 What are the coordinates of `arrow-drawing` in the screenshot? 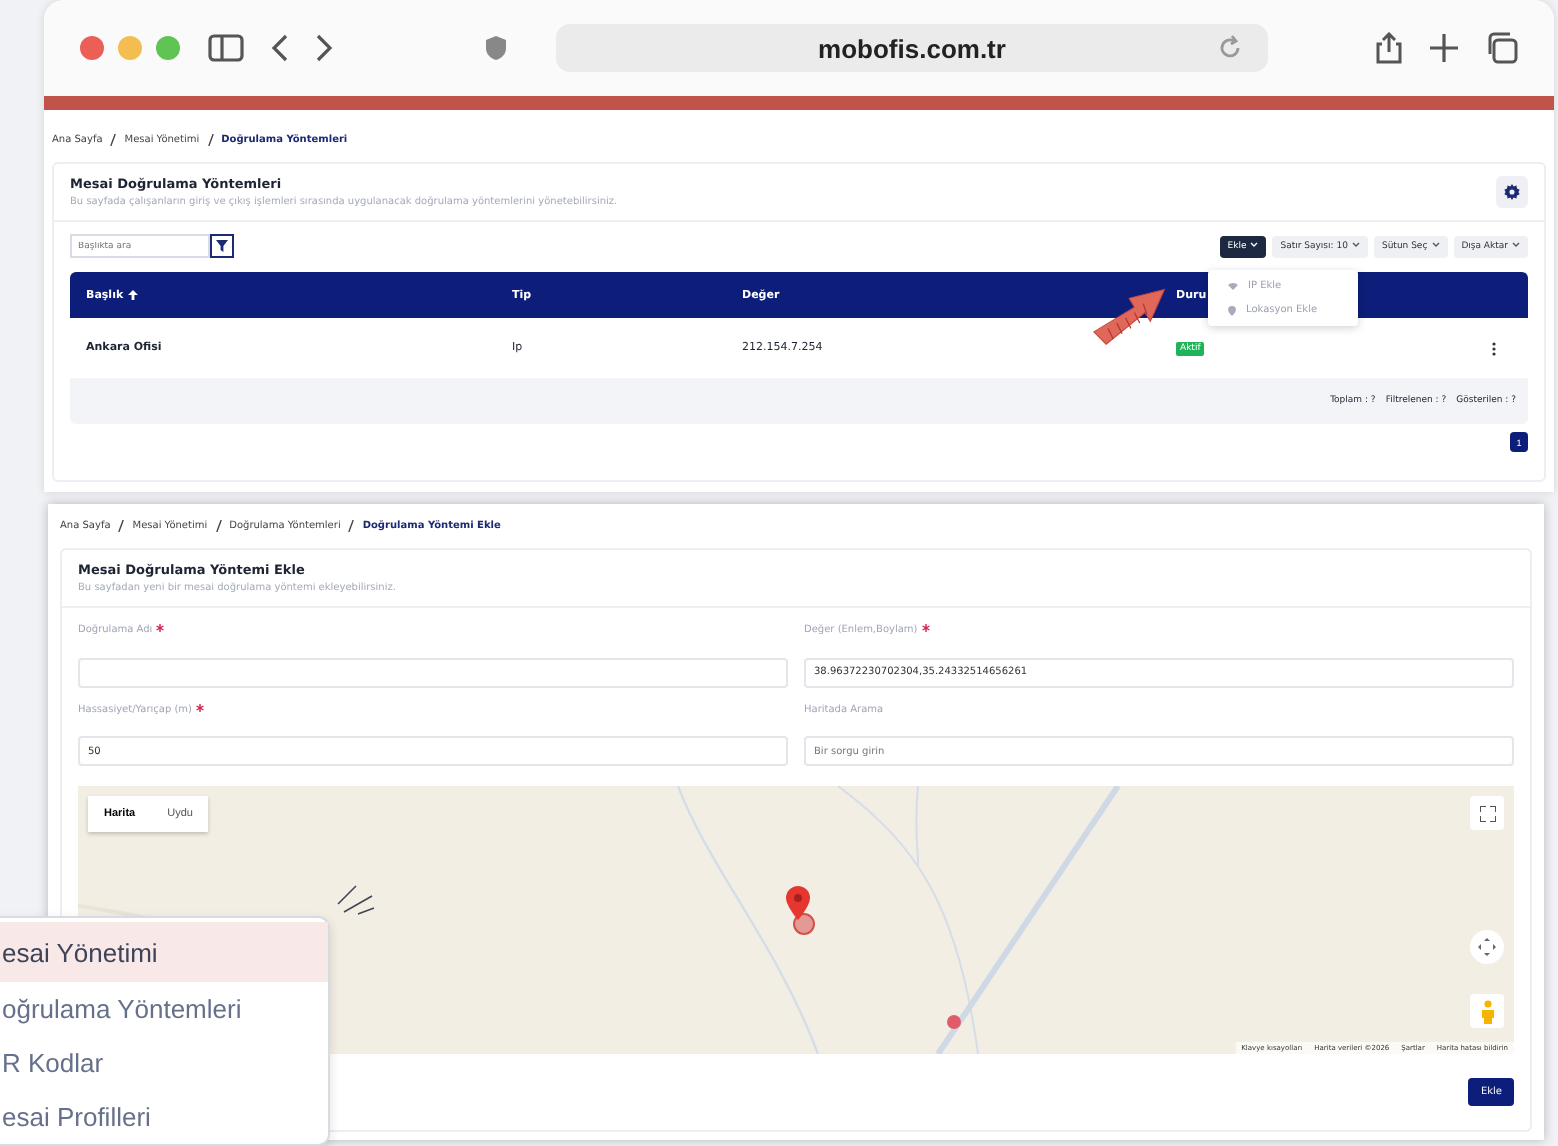 It's located at (1130, 316).